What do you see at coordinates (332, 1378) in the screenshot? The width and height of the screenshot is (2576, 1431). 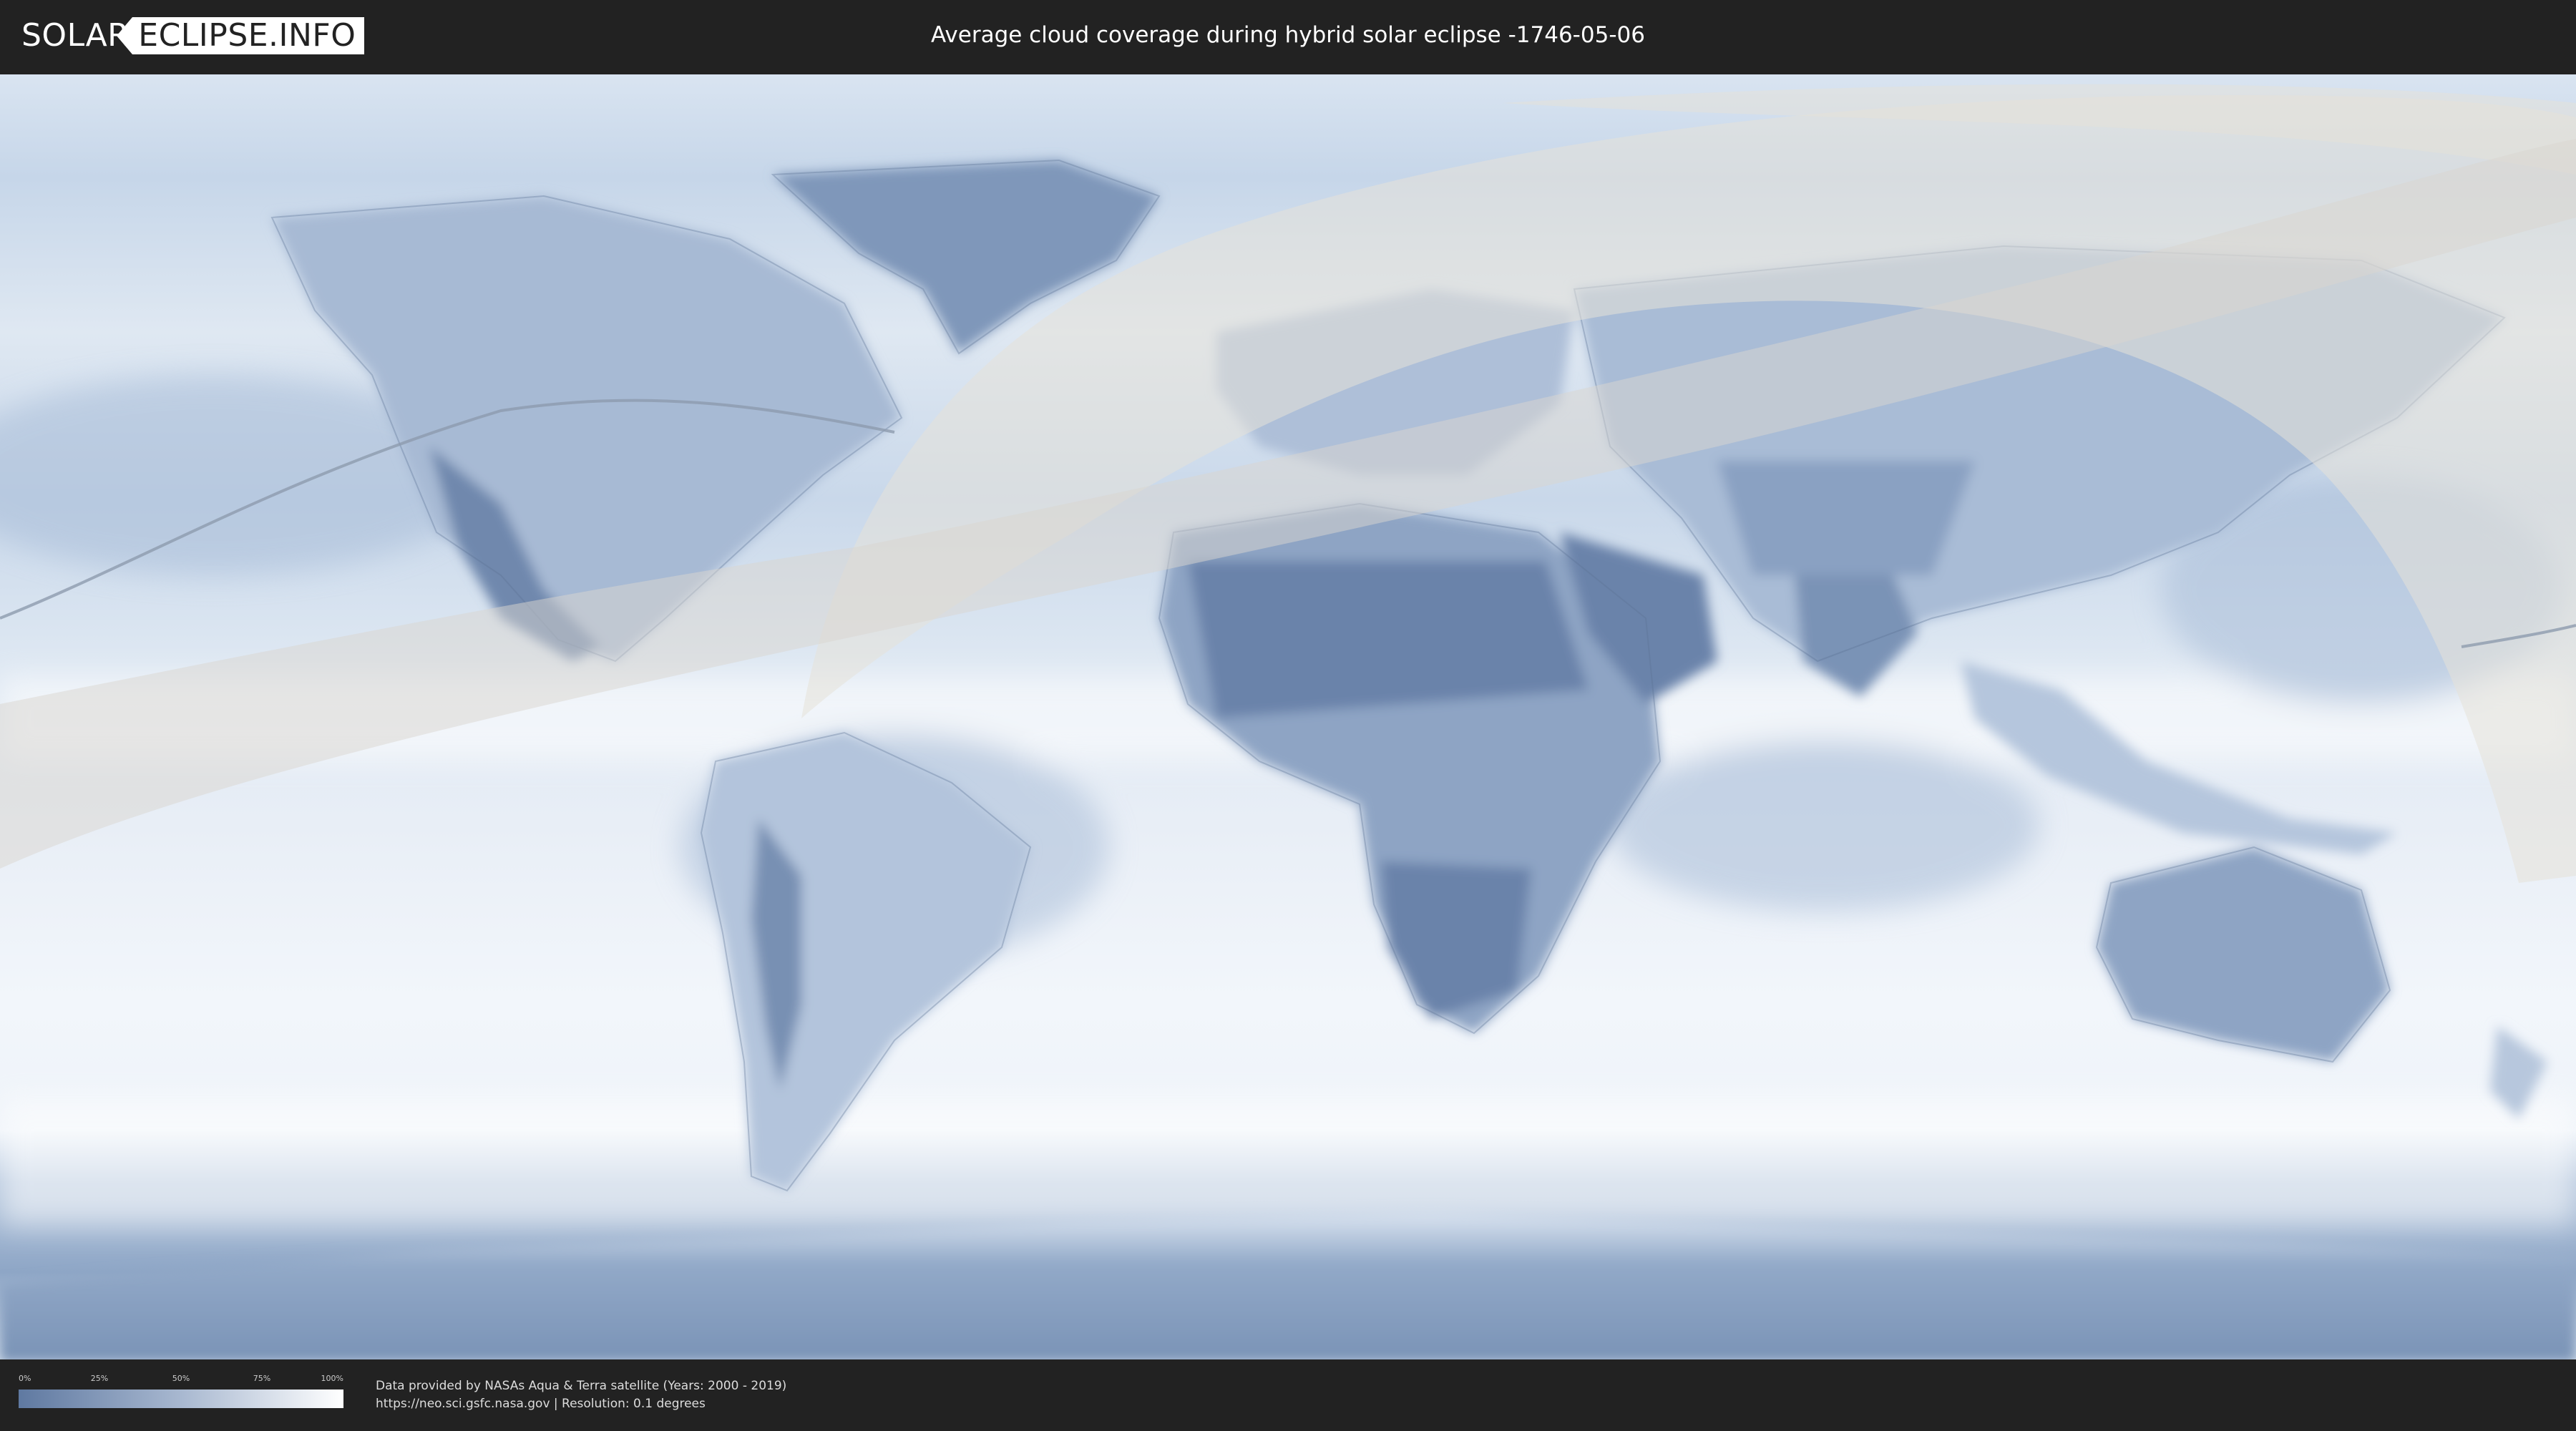 I see `legend-tick-100: 100%` at bounding box center [332, 1378].